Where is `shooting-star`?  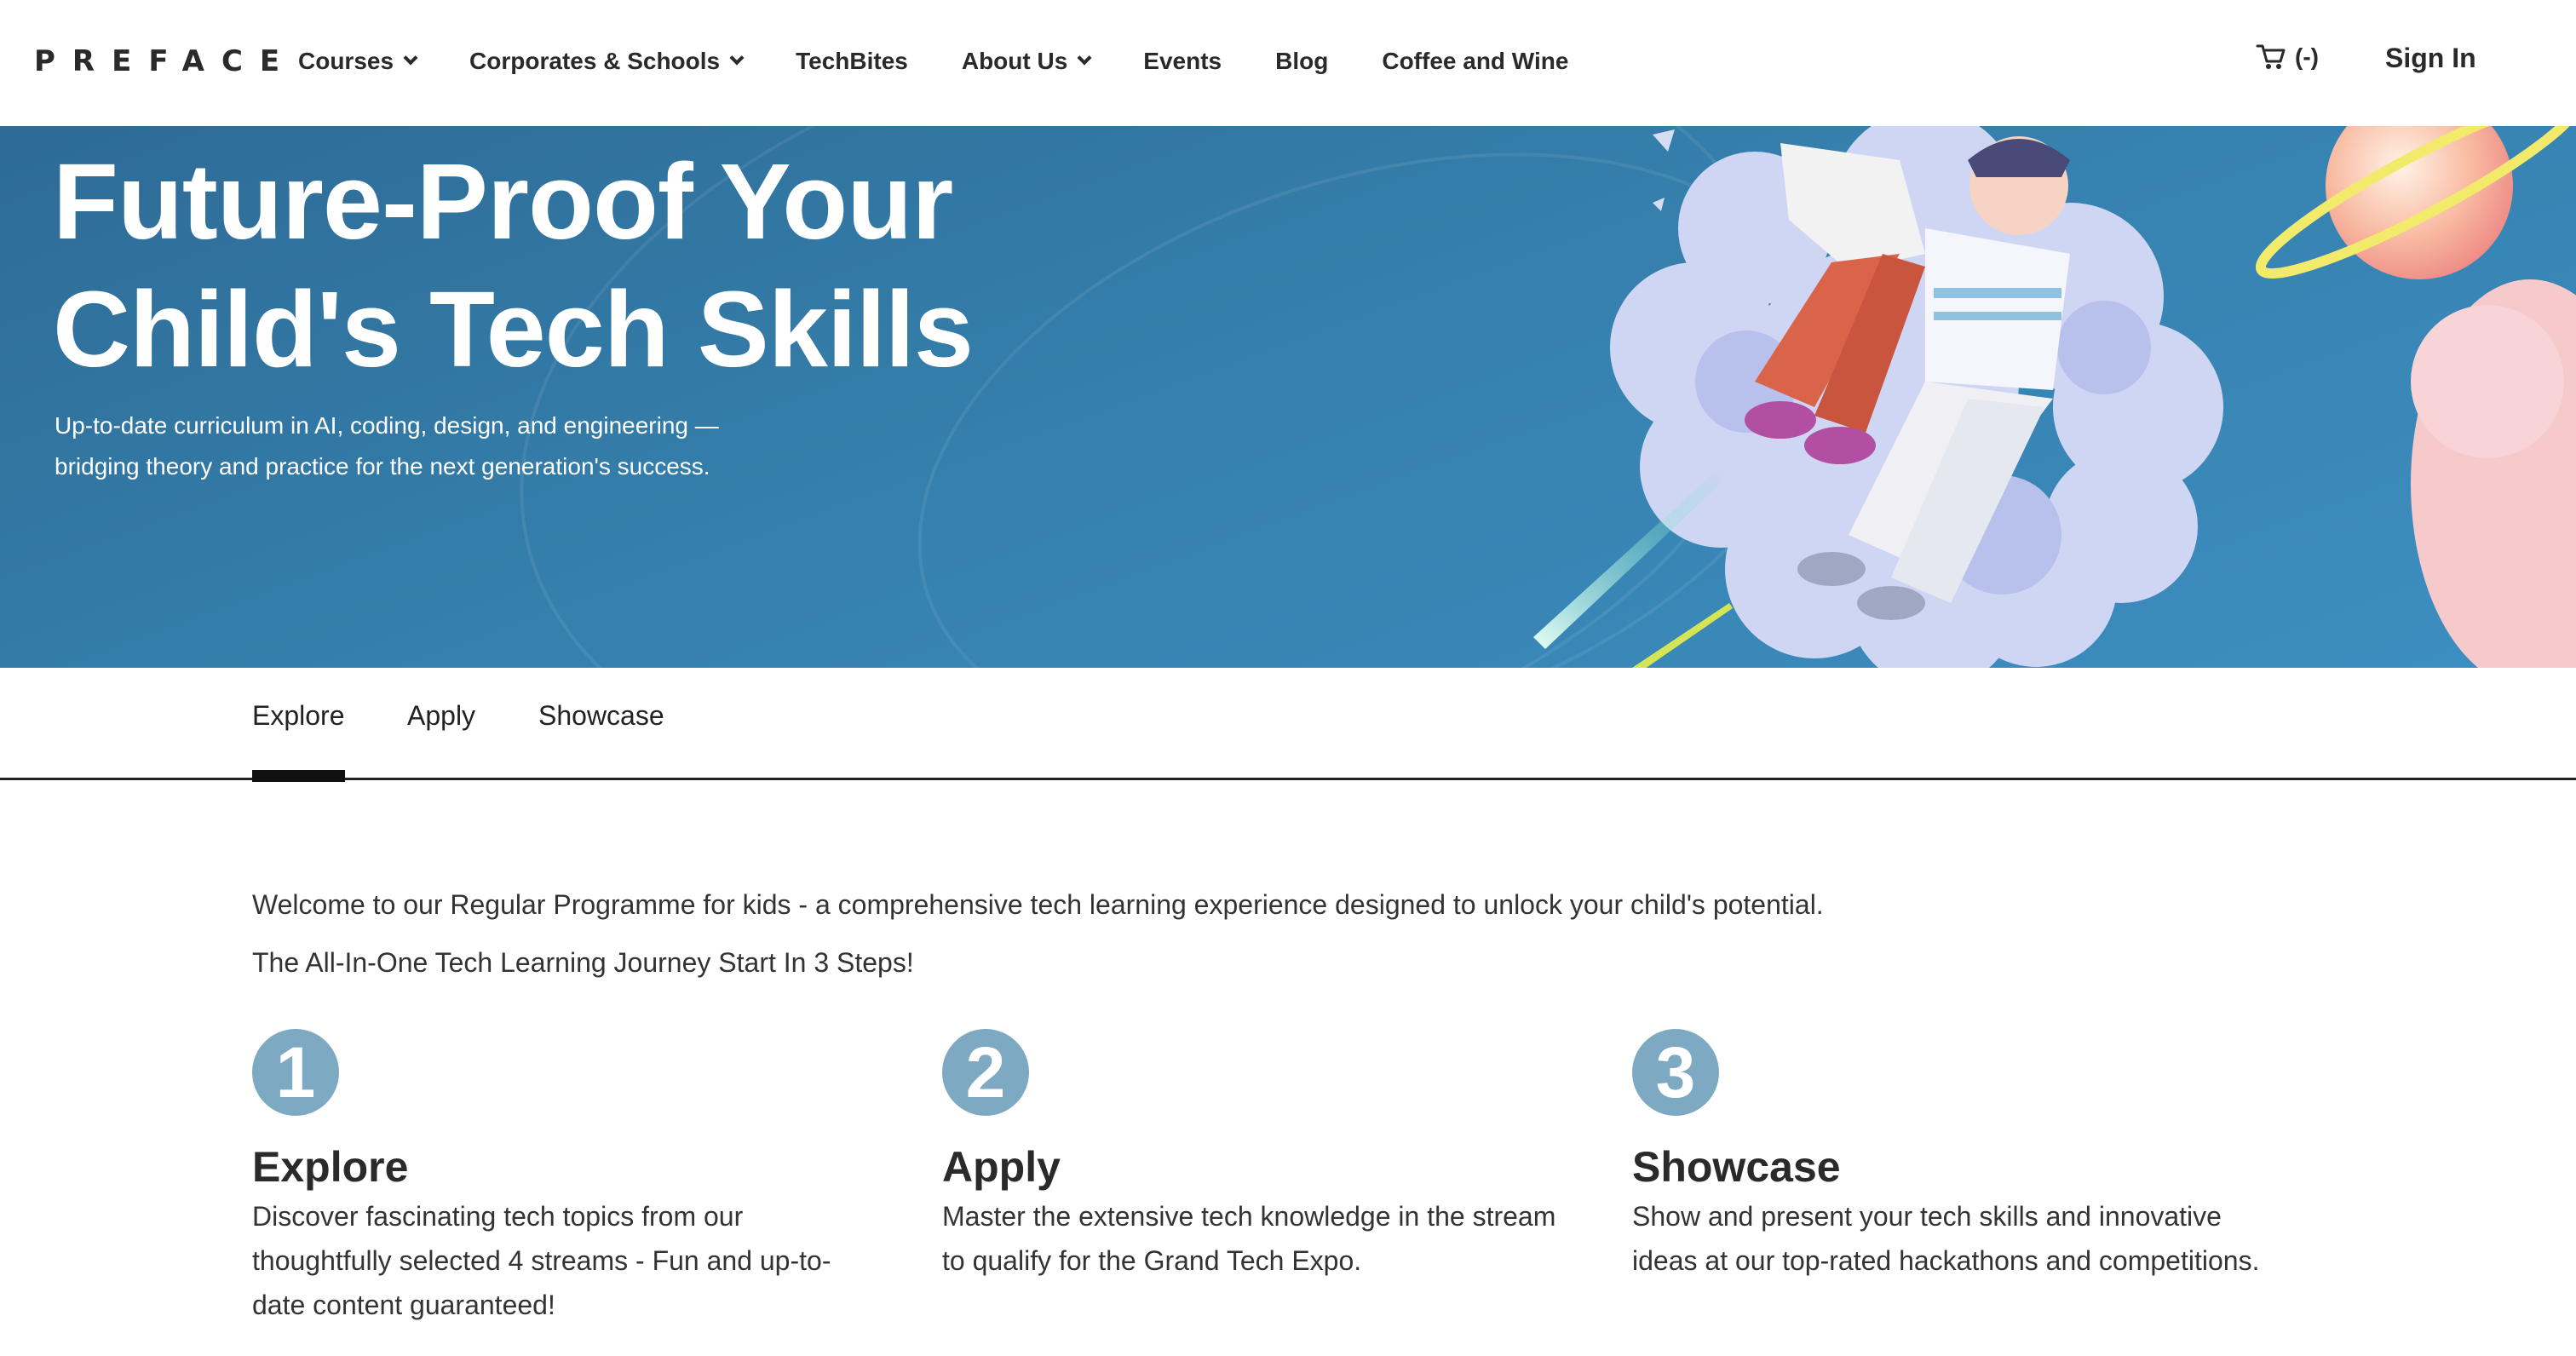 shooting-star is located at coordinates (1631, 558).